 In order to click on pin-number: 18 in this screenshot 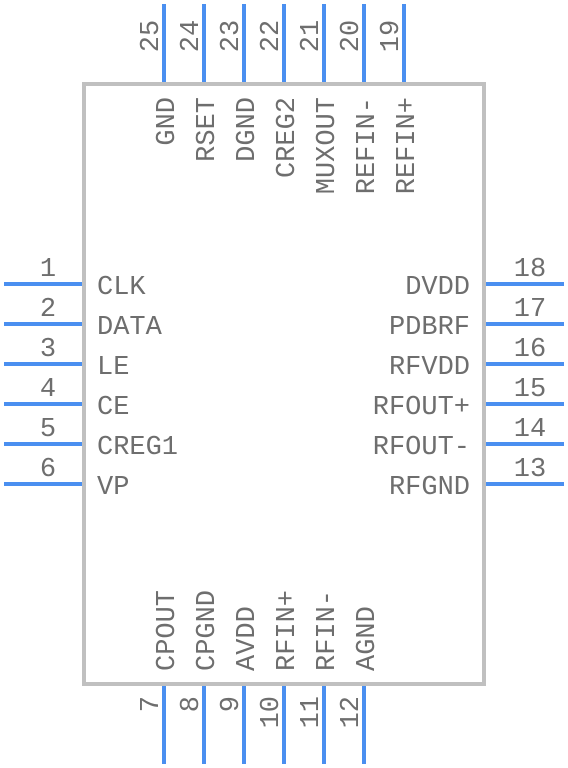, I will do `click(530, 270)`.